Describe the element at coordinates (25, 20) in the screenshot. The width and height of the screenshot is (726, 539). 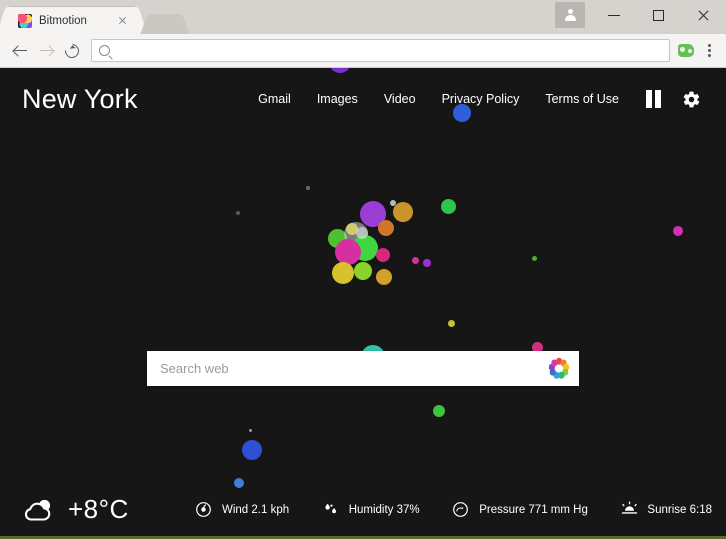
I see `bitmotion-favicon-icon` at that location.